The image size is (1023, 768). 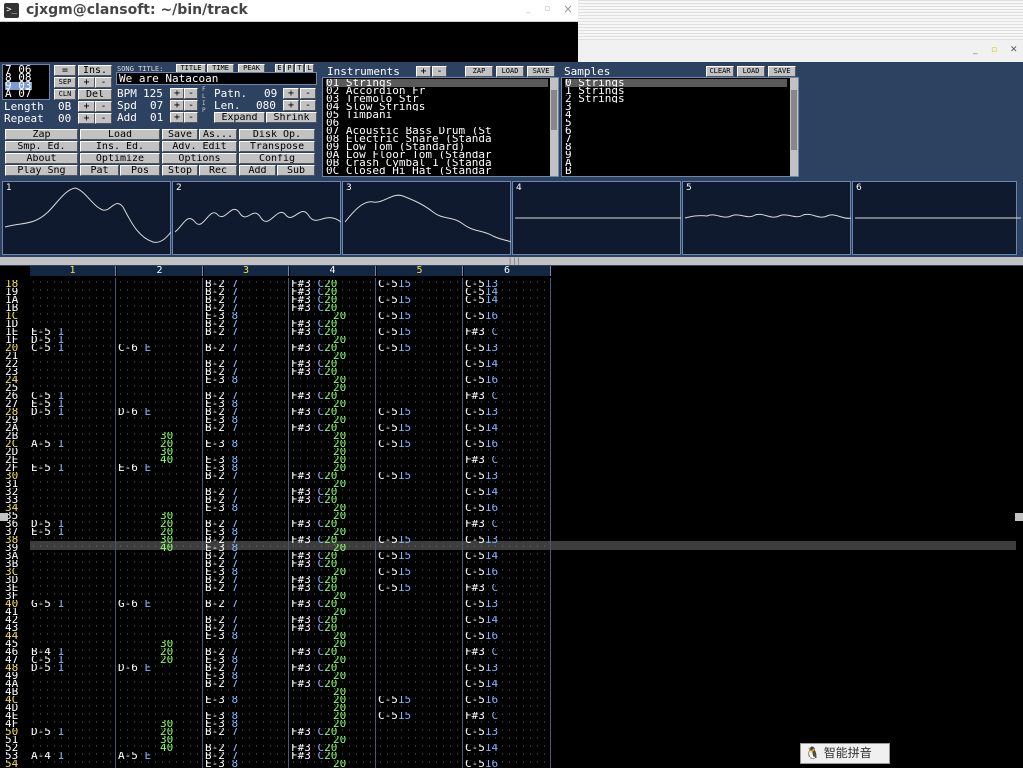 What do you see at coordinates (86, 118) in the screenshot?
I see `repeat-plus-button: +` at bounding box center [86, 118].